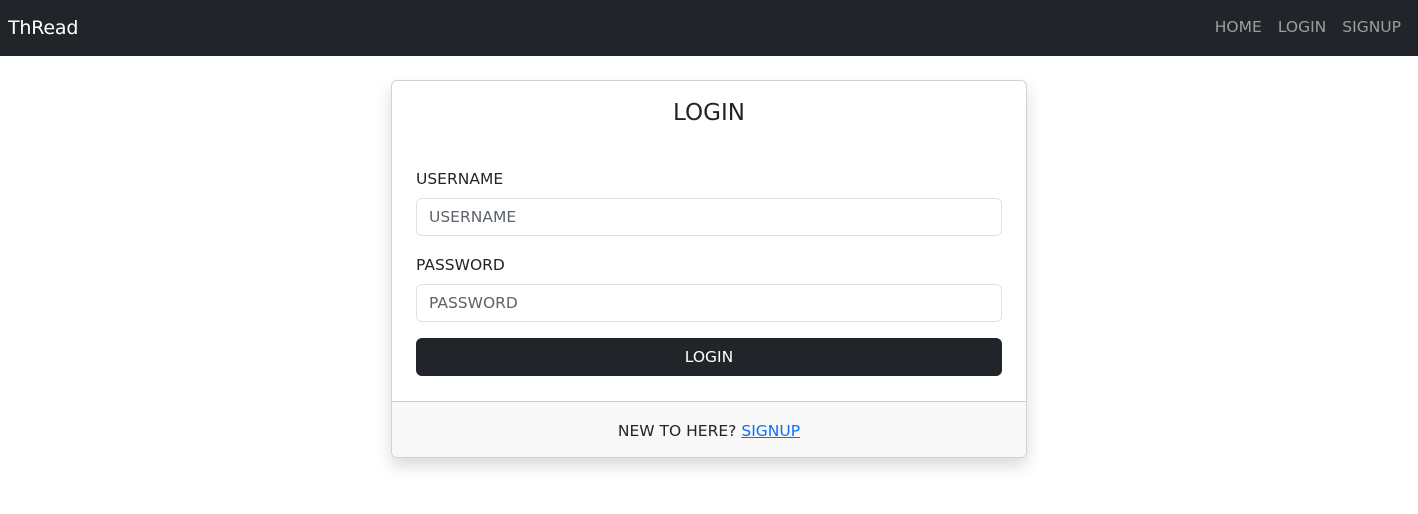  What do you see at coordinates (709, 357) in the screenshot?
I see `login-button: LOGIN` at bounding box center [709, 357].